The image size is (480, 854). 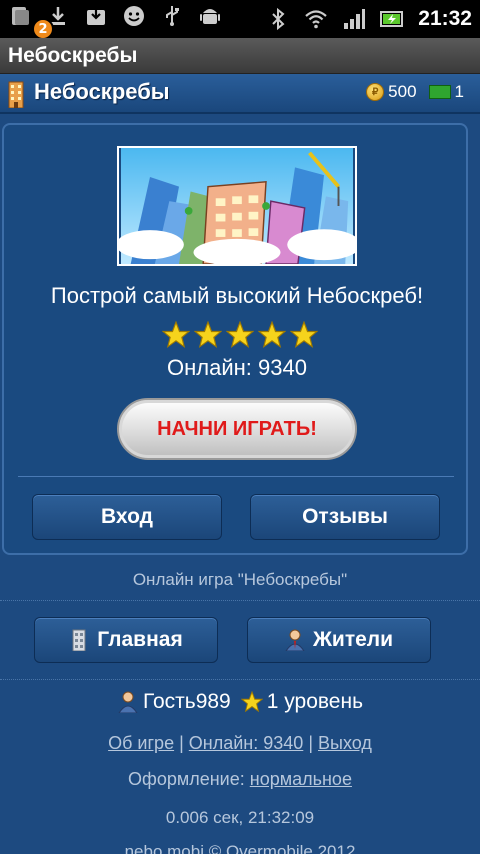 I want to click on residents-button-label: Жители, so click(x=353, y=639).